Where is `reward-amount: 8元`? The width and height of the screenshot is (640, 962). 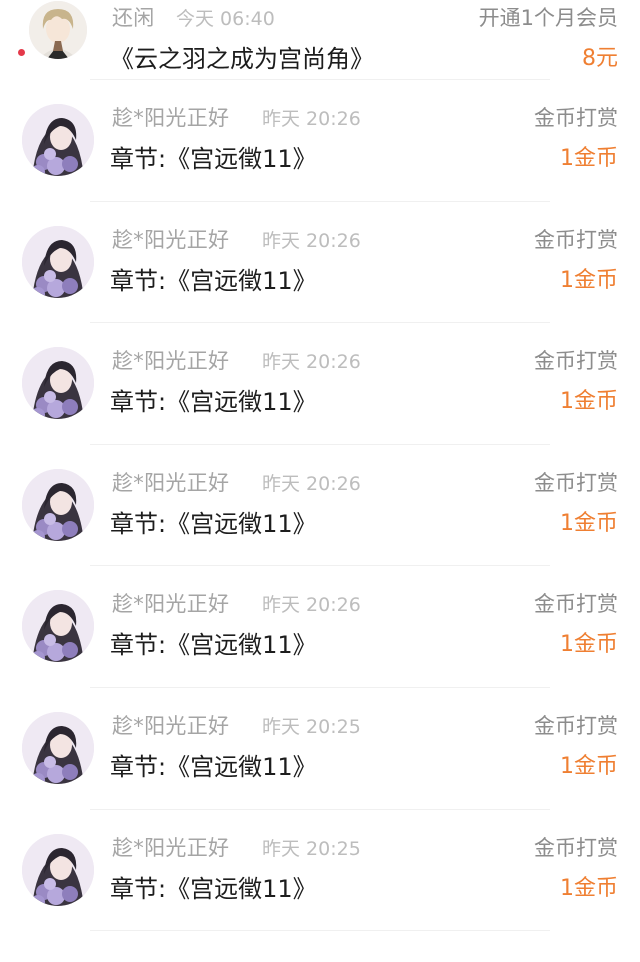 reward-amount: 8元 is located at coordinates (600, 58).